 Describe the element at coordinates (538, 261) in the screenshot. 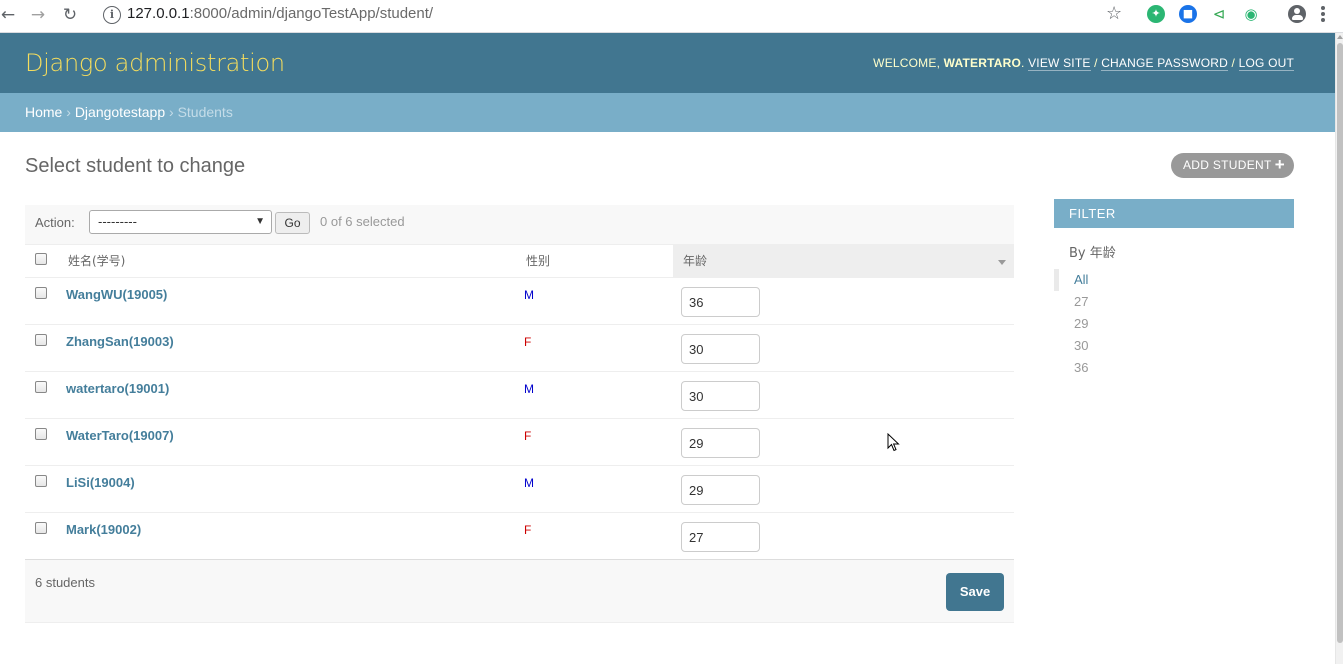

I see `column-header-gender: 性别` at that location.